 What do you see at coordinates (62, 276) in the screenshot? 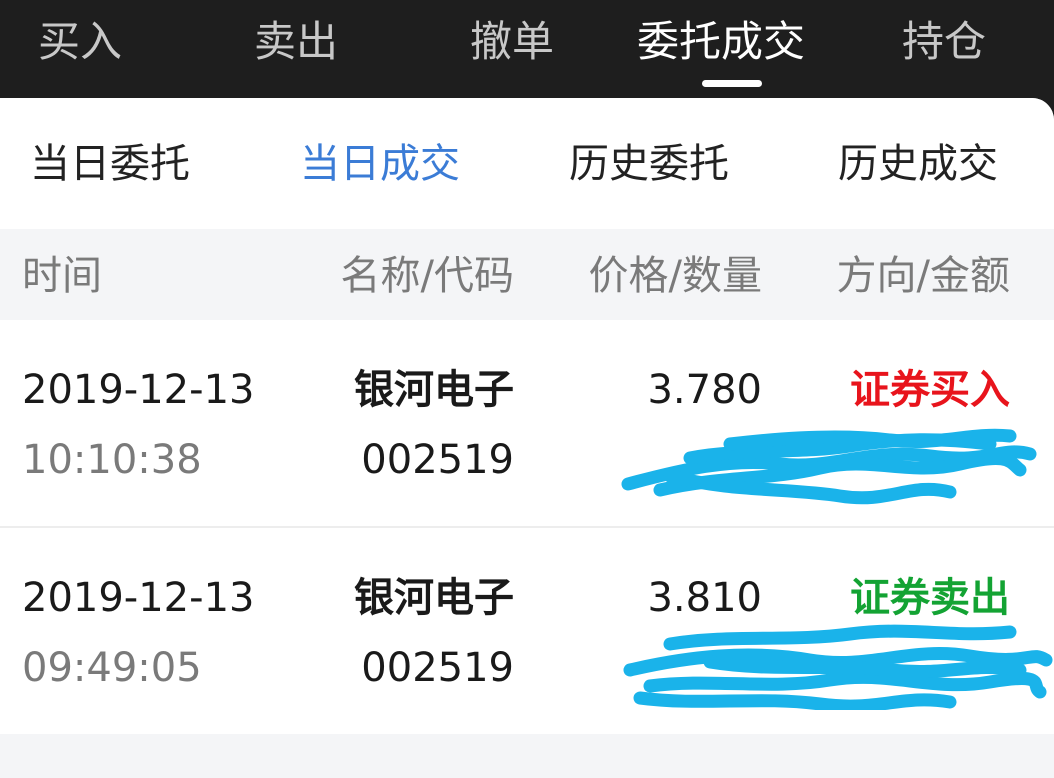
I see `header-time: 时间` at bounding box center [62, 276].